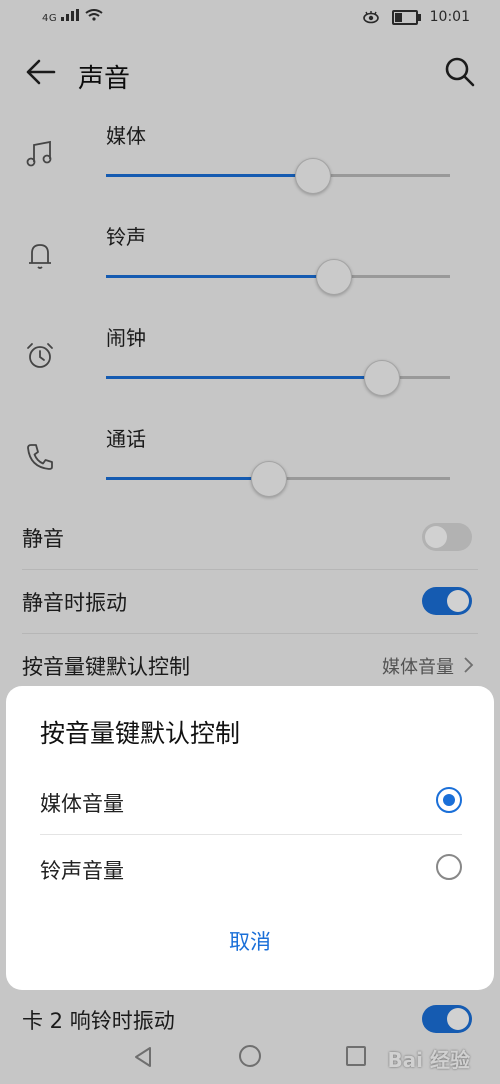  I want to click on option-divider, so click(251, 834).